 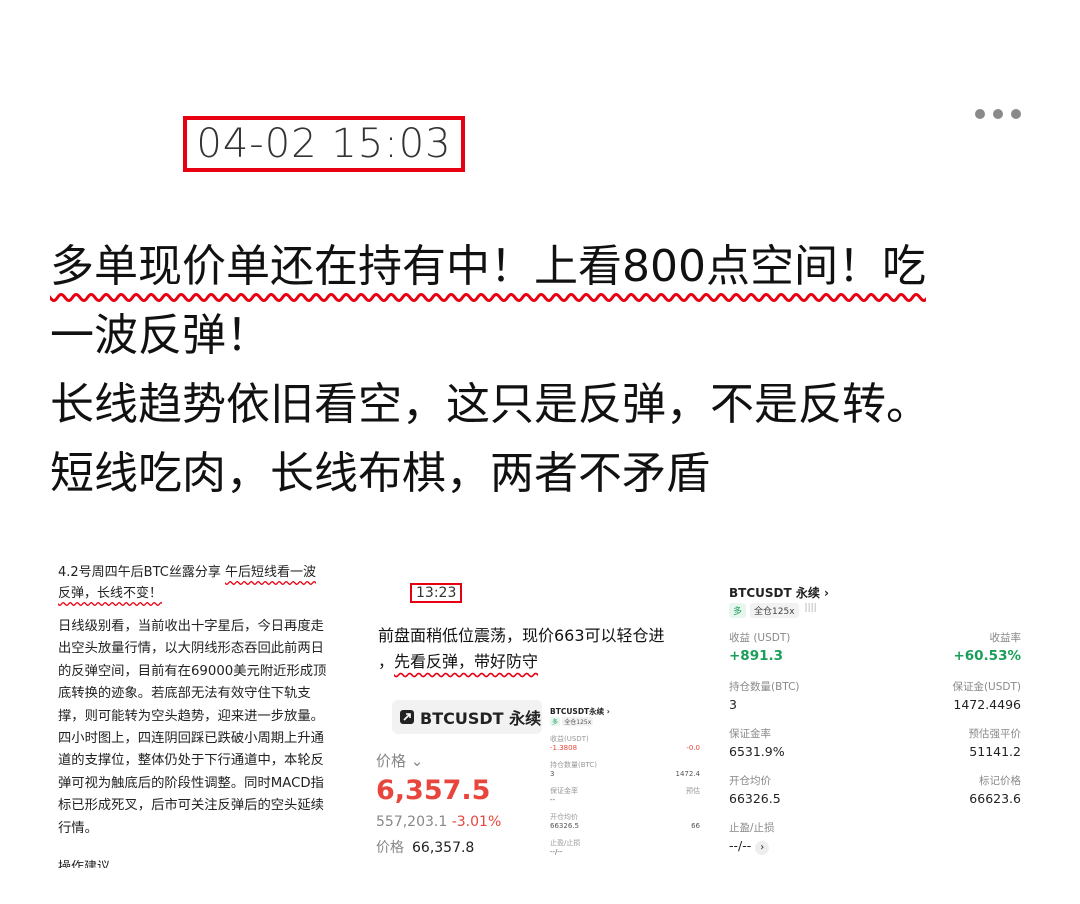 What do you see at coordinates (987, 656) in the screenshot?
I see `roe-value: +60.53%` at bounding box center [987, 656].